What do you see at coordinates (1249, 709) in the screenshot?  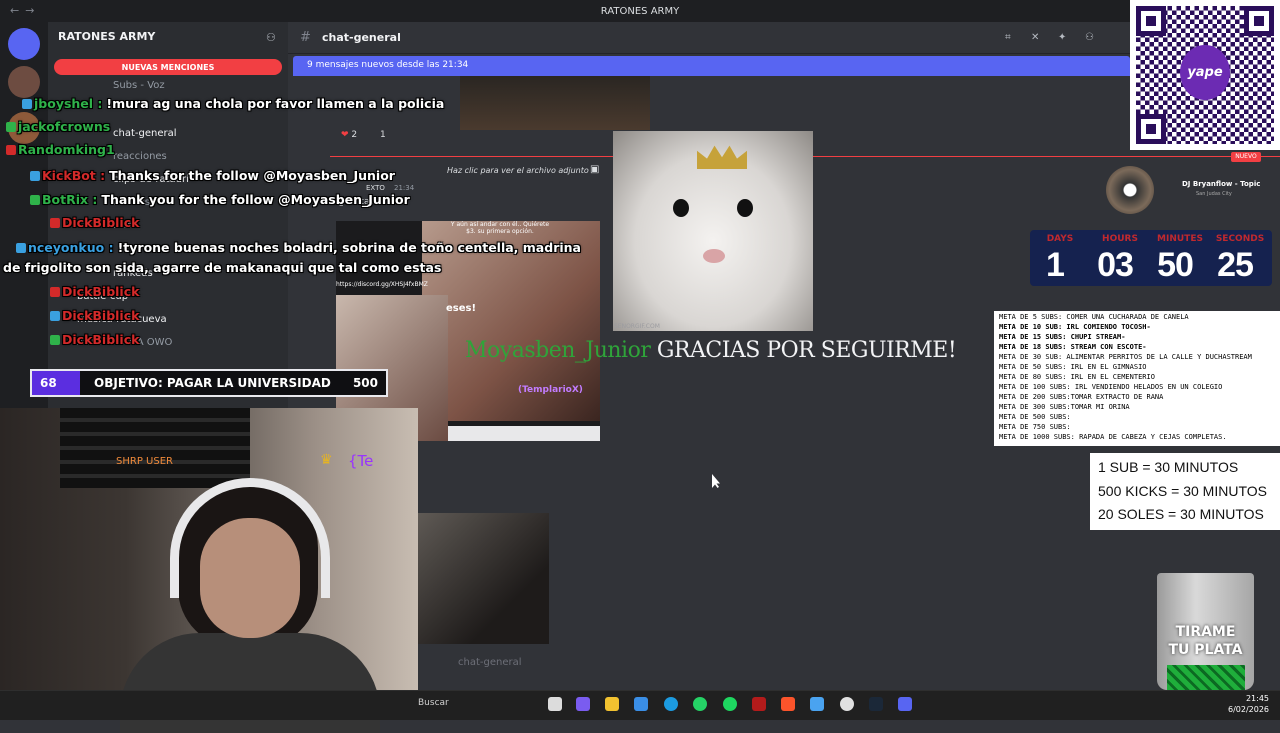 I see `clock-date: 6/02/2026` at bounding box center [1249, 709].